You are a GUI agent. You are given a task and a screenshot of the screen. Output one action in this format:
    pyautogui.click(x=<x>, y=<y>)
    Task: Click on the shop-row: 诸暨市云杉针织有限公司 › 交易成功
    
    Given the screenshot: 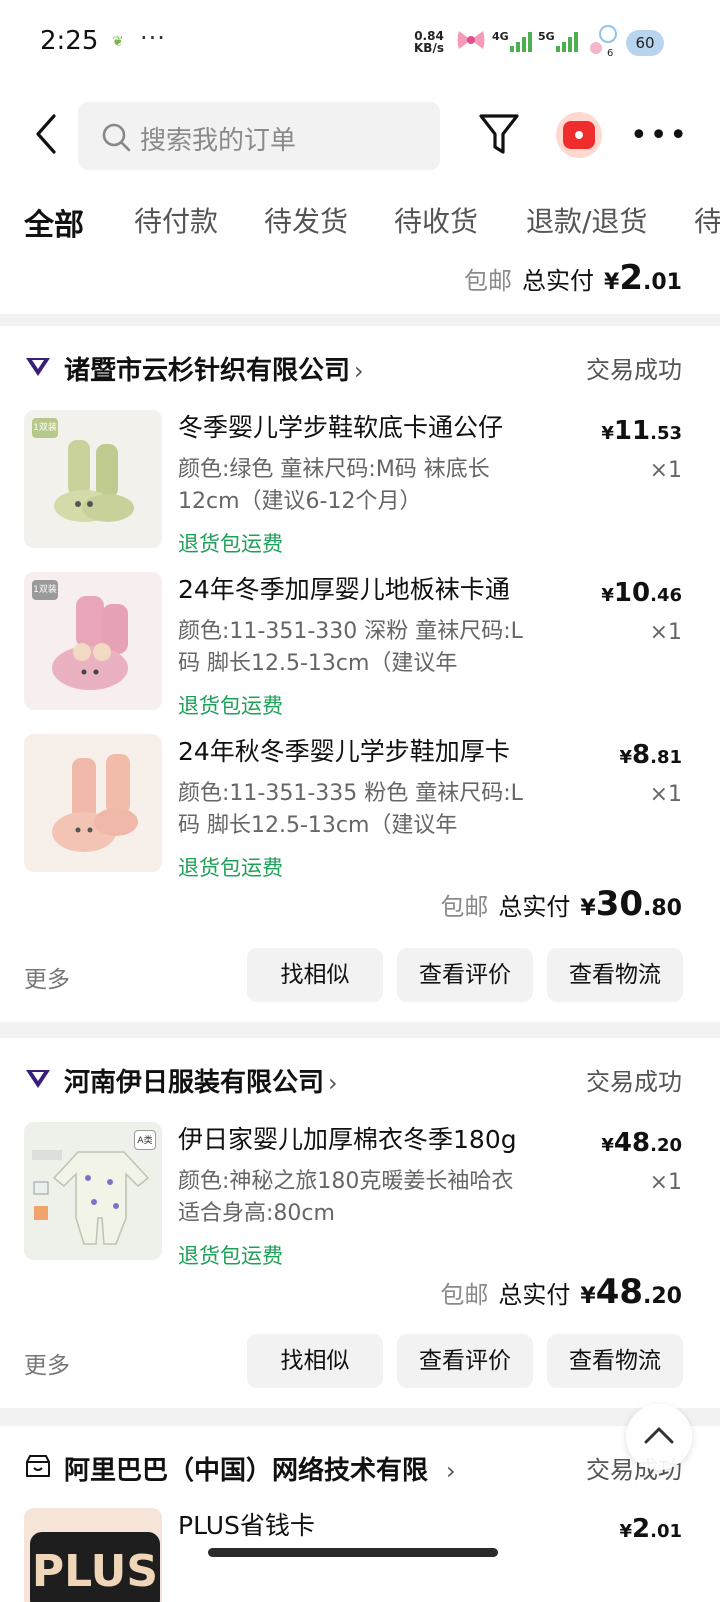 What is the action you would take?
    pyautogui.click(x=353, y=366)
    